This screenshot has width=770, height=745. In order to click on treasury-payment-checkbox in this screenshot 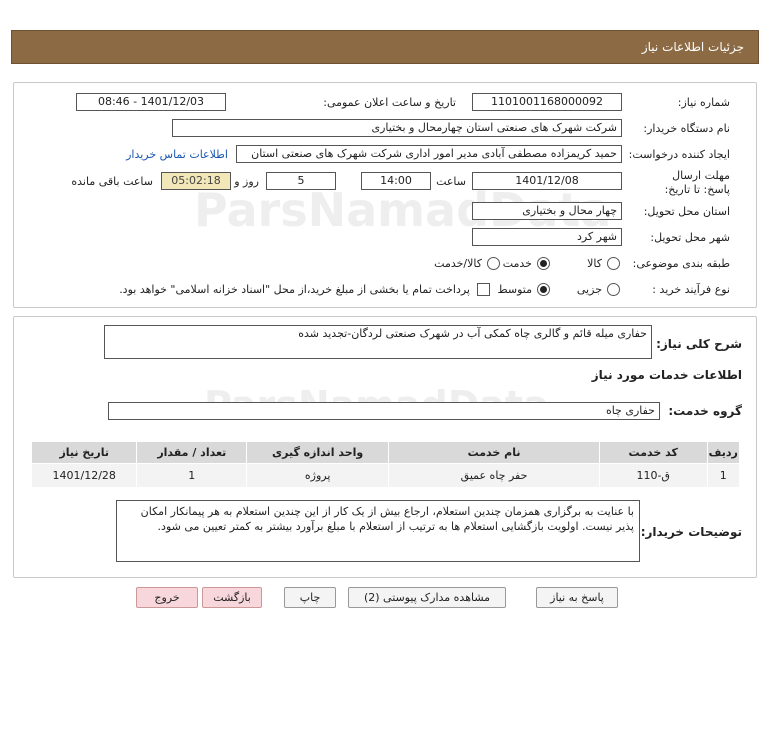, I will do `click(483, 289)`.